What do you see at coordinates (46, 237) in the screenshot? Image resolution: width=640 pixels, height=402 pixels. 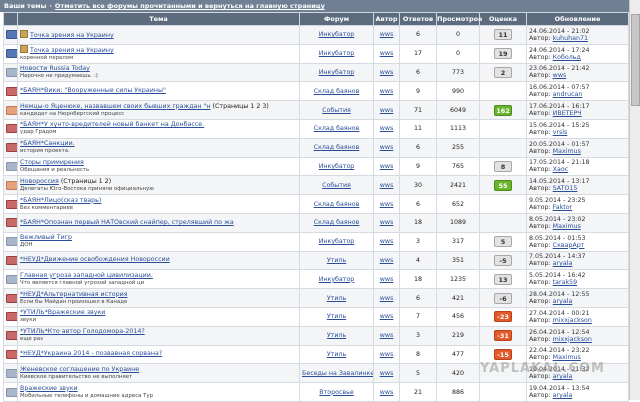 I see `topic-title-link: Вежливый Тигр` at bounding box center [46, 237].